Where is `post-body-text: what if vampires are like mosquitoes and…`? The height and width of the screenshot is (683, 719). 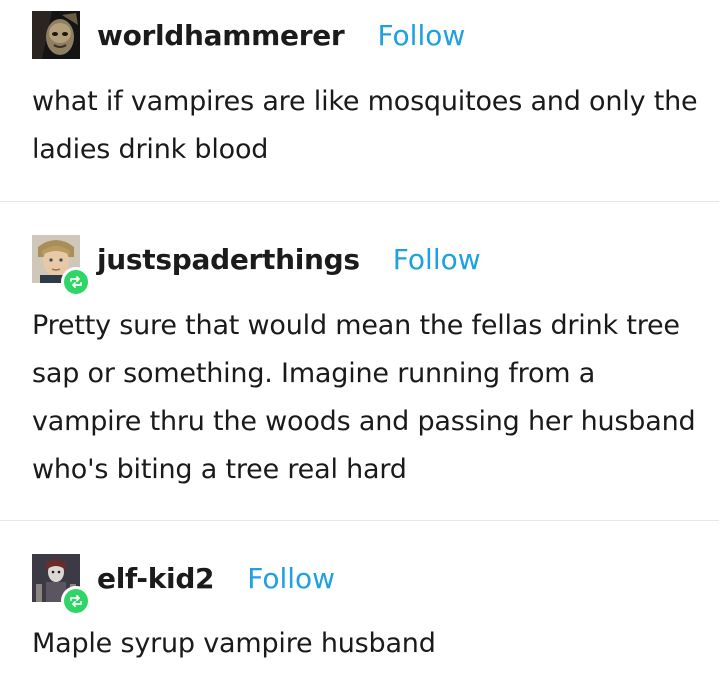
post-body-text: what if vampires are like mosquitoes and… is located at coordinates (365, 125).